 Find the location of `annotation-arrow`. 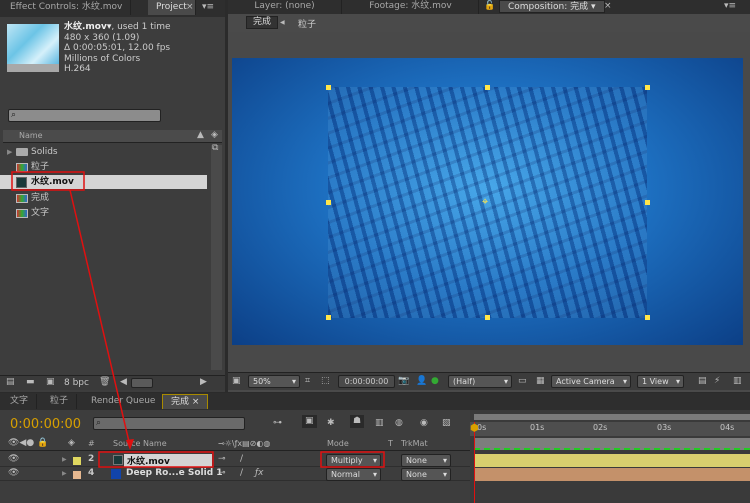

annotation-arrow is located at coordinates (100, 318).